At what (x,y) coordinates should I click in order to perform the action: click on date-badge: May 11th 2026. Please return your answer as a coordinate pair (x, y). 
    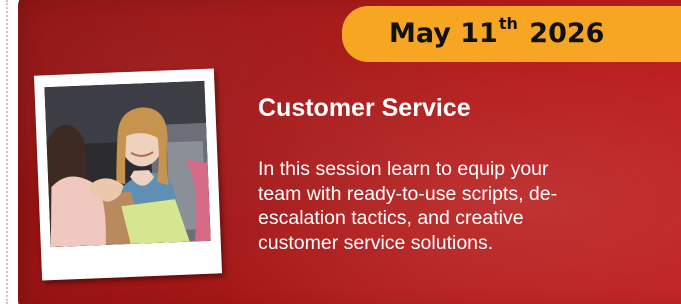
    Looking at the image, I should click on (511, 34).